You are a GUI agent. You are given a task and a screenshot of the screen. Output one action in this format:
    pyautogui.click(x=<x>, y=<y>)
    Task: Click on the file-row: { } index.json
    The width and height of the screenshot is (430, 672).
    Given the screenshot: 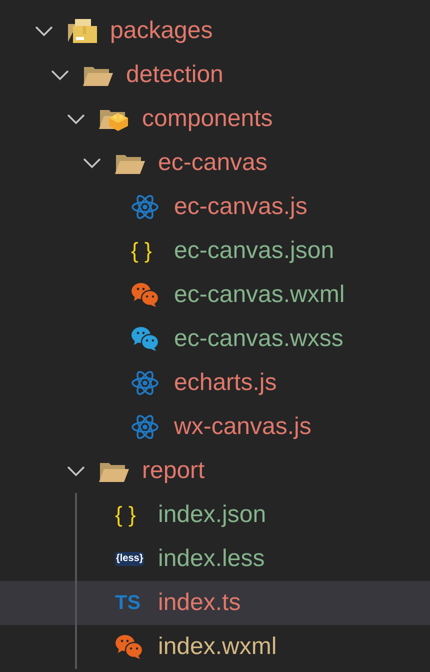 What is the action you would take?
    pyautogui.click(x=215, y=515)
    